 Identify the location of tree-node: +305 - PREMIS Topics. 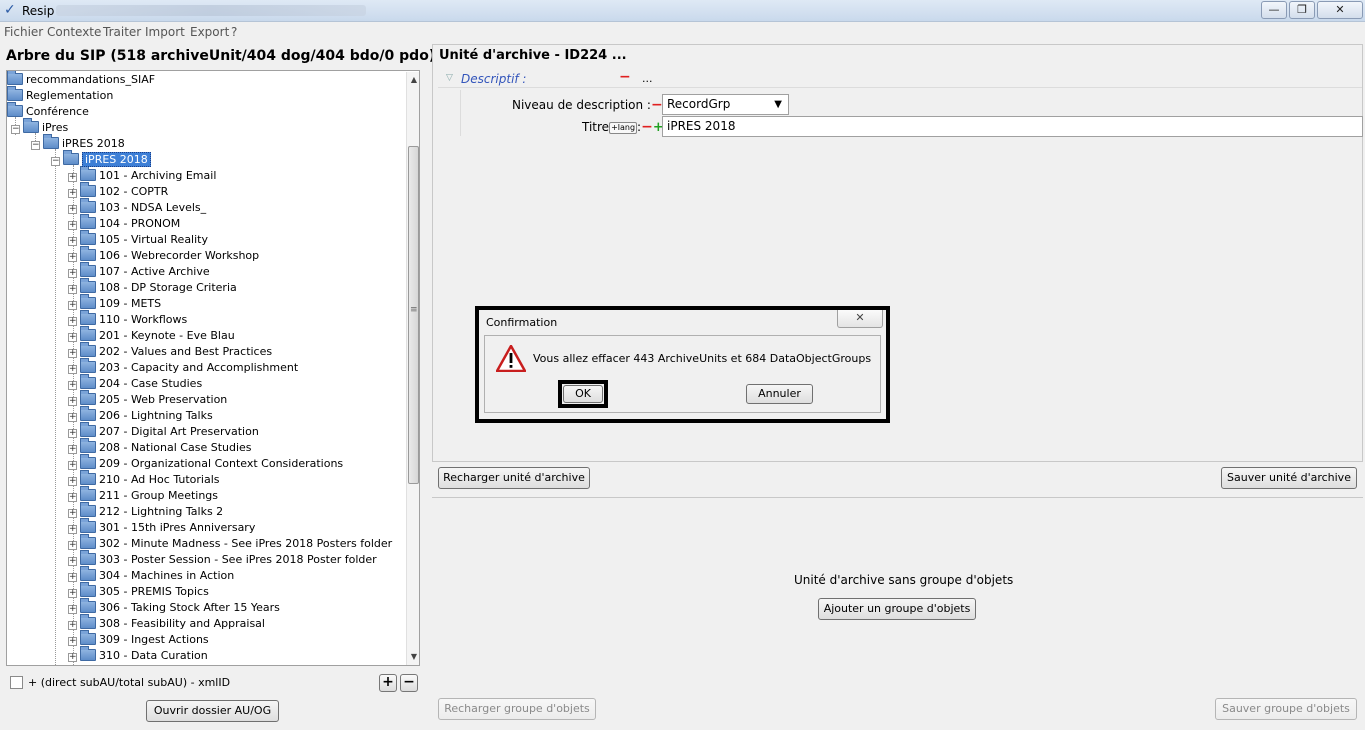
(138, 591).